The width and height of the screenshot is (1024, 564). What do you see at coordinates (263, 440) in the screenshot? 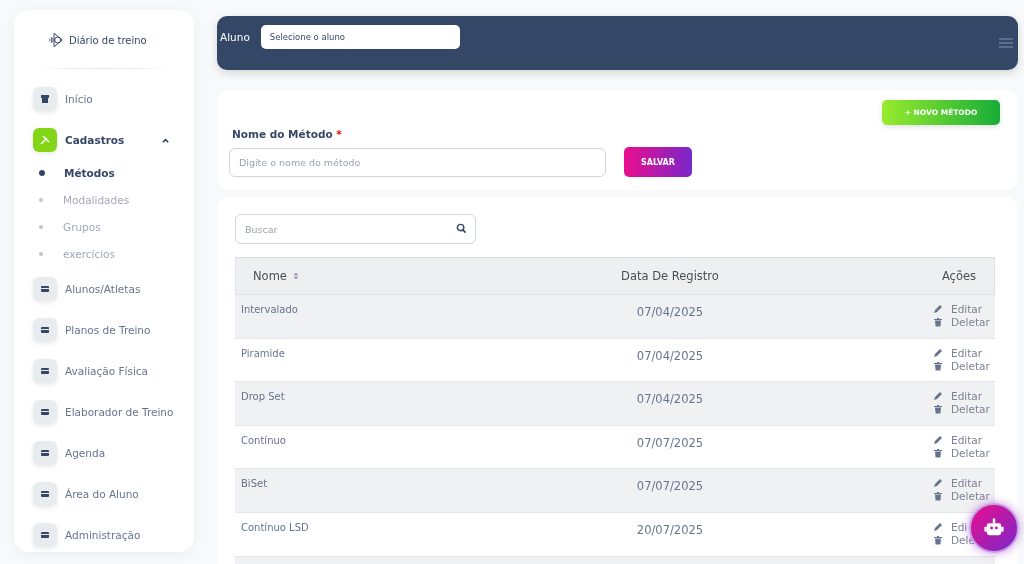
I see `table-cell: Contínuo` at bounding box center [263, 440].